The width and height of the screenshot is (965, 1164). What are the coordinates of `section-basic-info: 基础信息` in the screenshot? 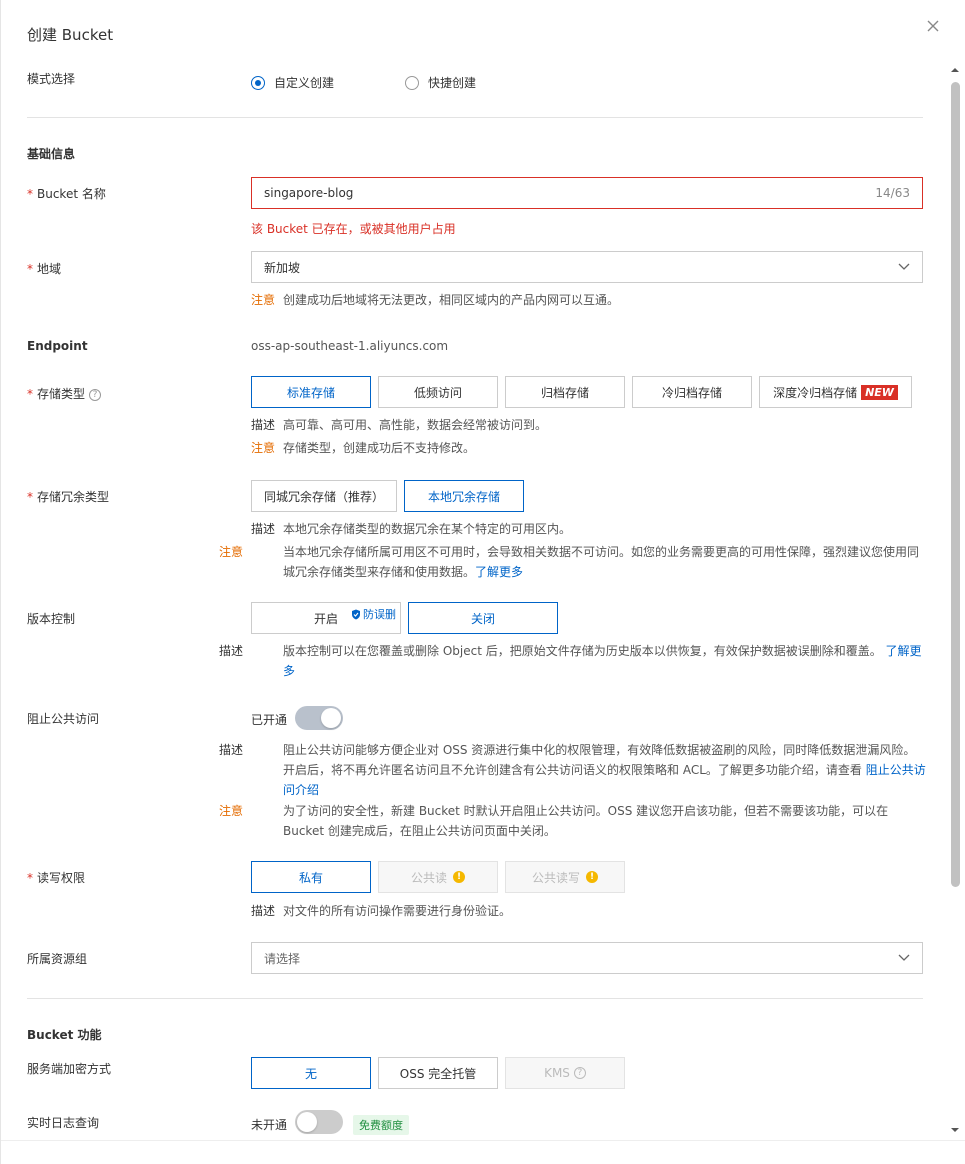 It's located at (51, 154).